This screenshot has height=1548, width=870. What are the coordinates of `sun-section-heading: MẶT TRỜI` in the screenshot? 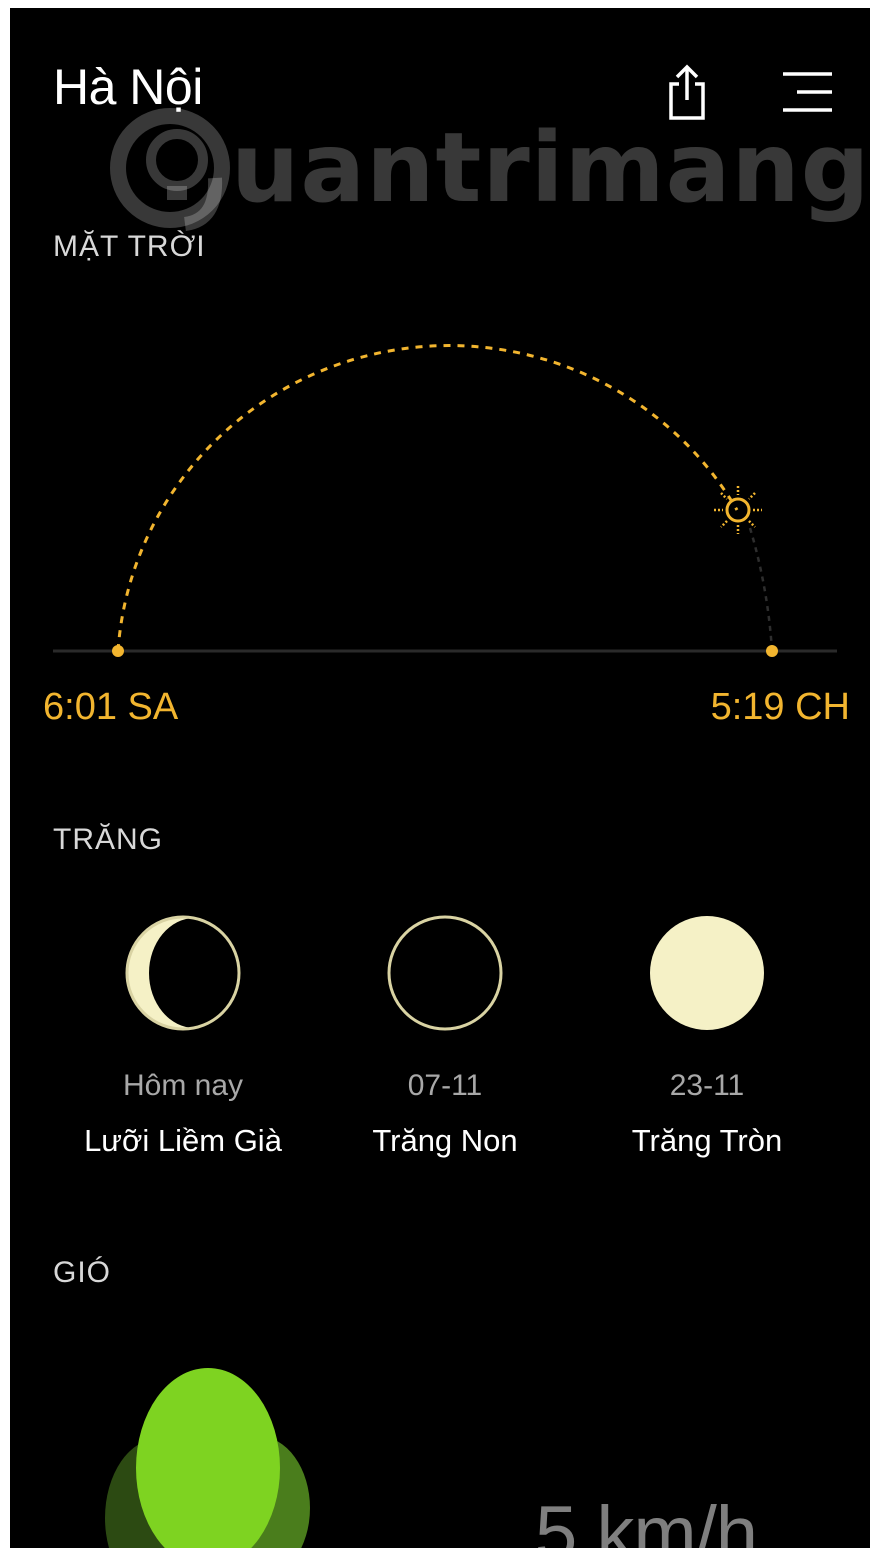 It's located at (129, 246).